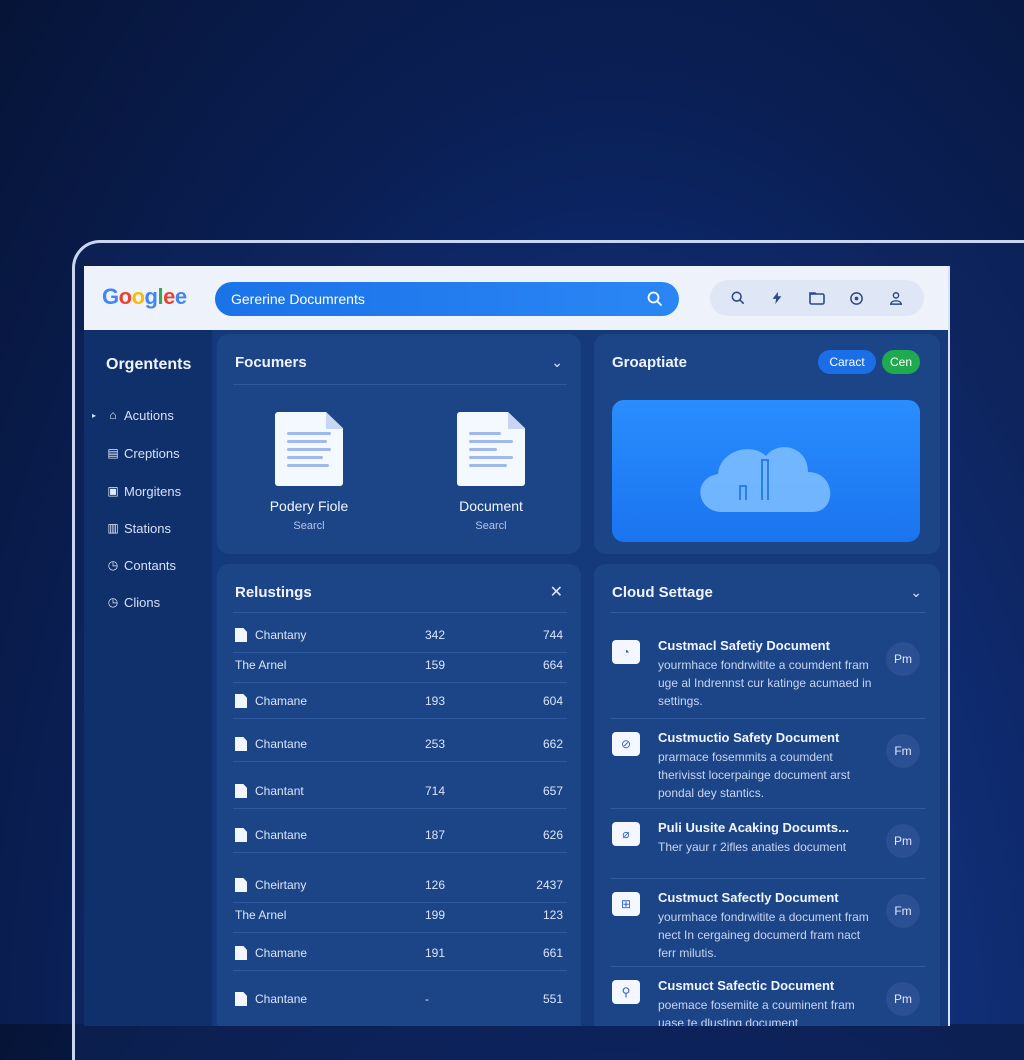  Describe the element at coordinates (149, 415) in the screenshot. I see `sidebar-item-label: Acutions` at that location.